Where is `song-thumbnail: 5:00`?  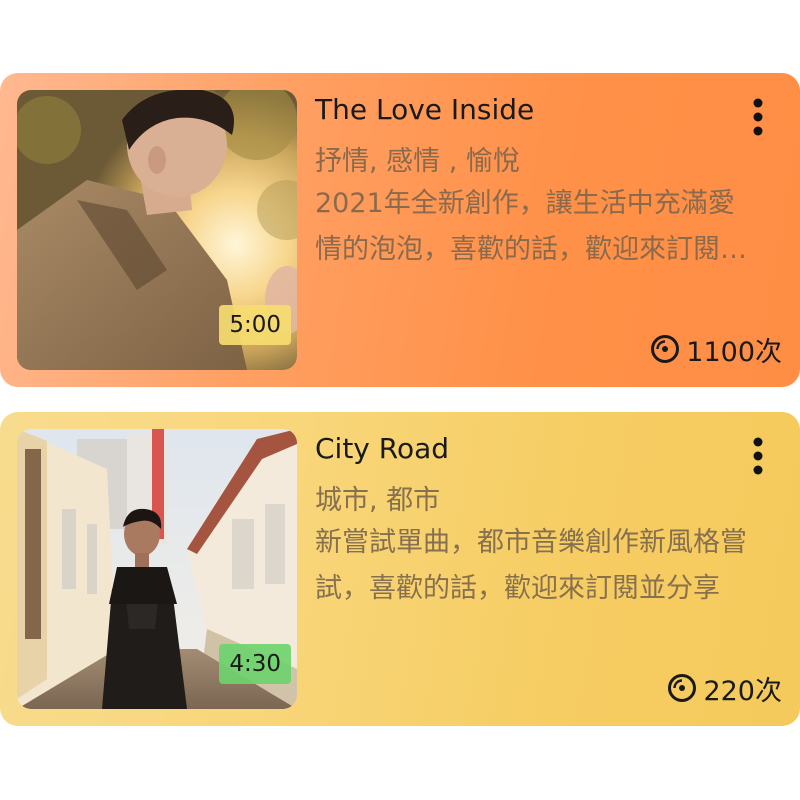
song-thumbnail: 5:00 is located at coordinates (157, 230).